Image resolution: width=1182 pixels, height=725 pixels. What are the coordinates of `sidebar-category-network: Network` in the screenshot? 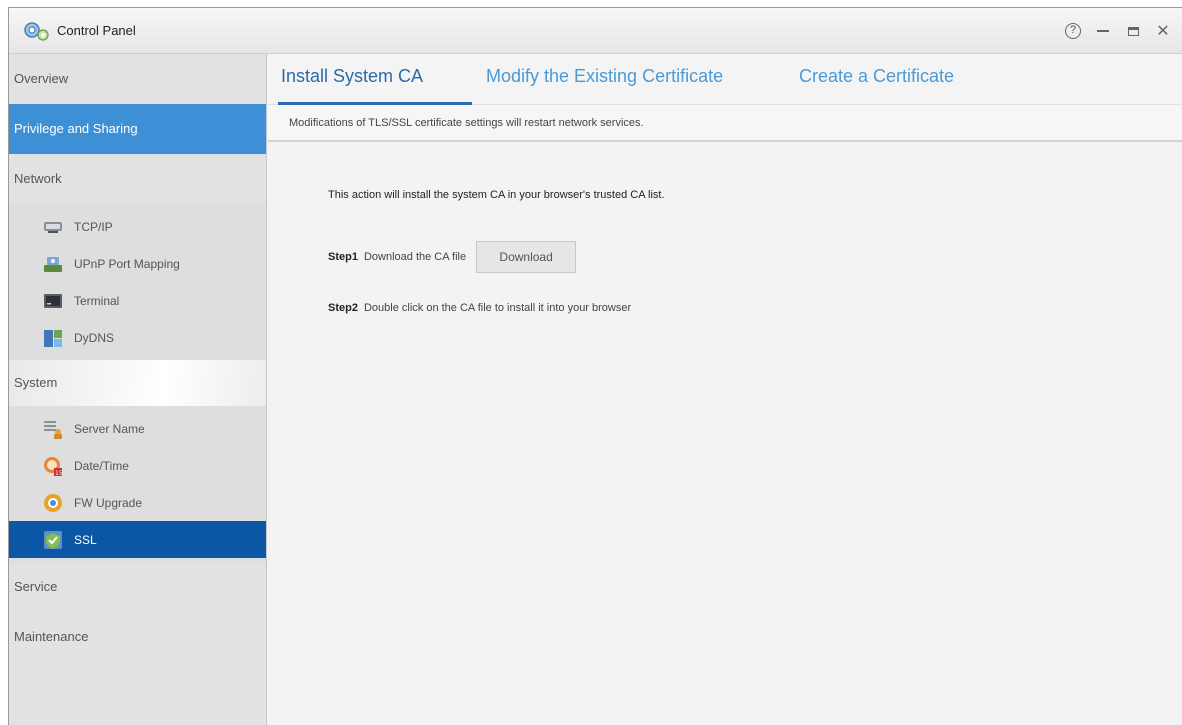 It's located at (137, 179).